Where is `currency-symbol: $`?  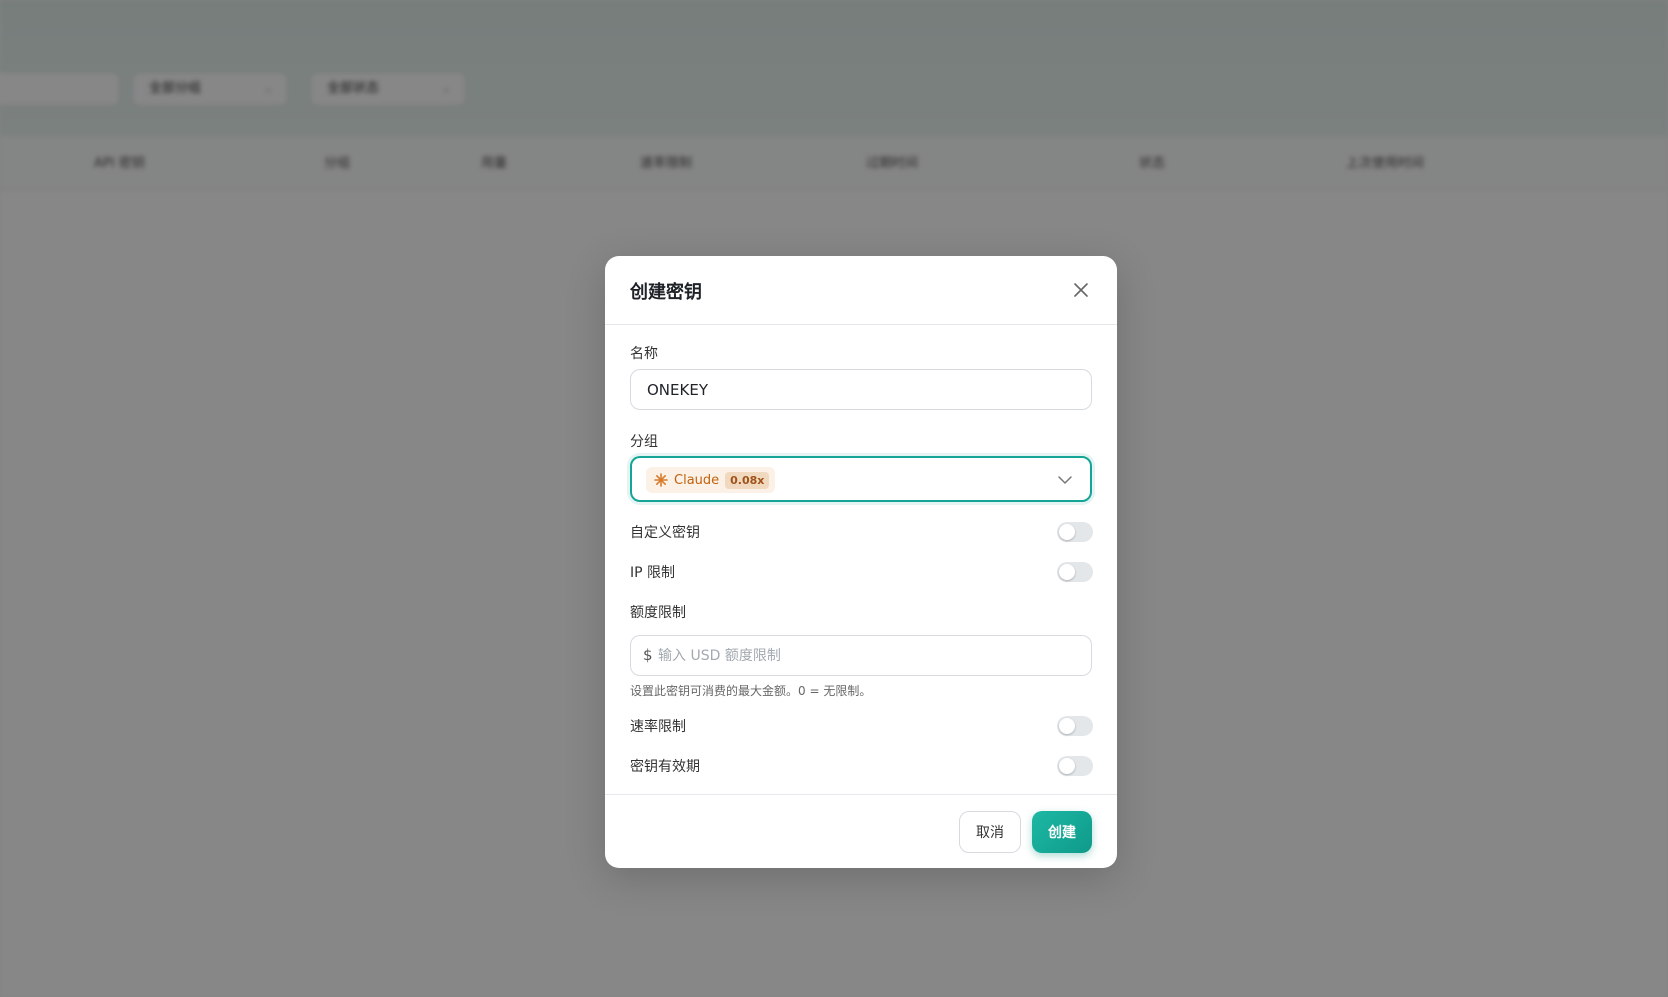
currency-symbol: $ is located at coordinates (648, 655).